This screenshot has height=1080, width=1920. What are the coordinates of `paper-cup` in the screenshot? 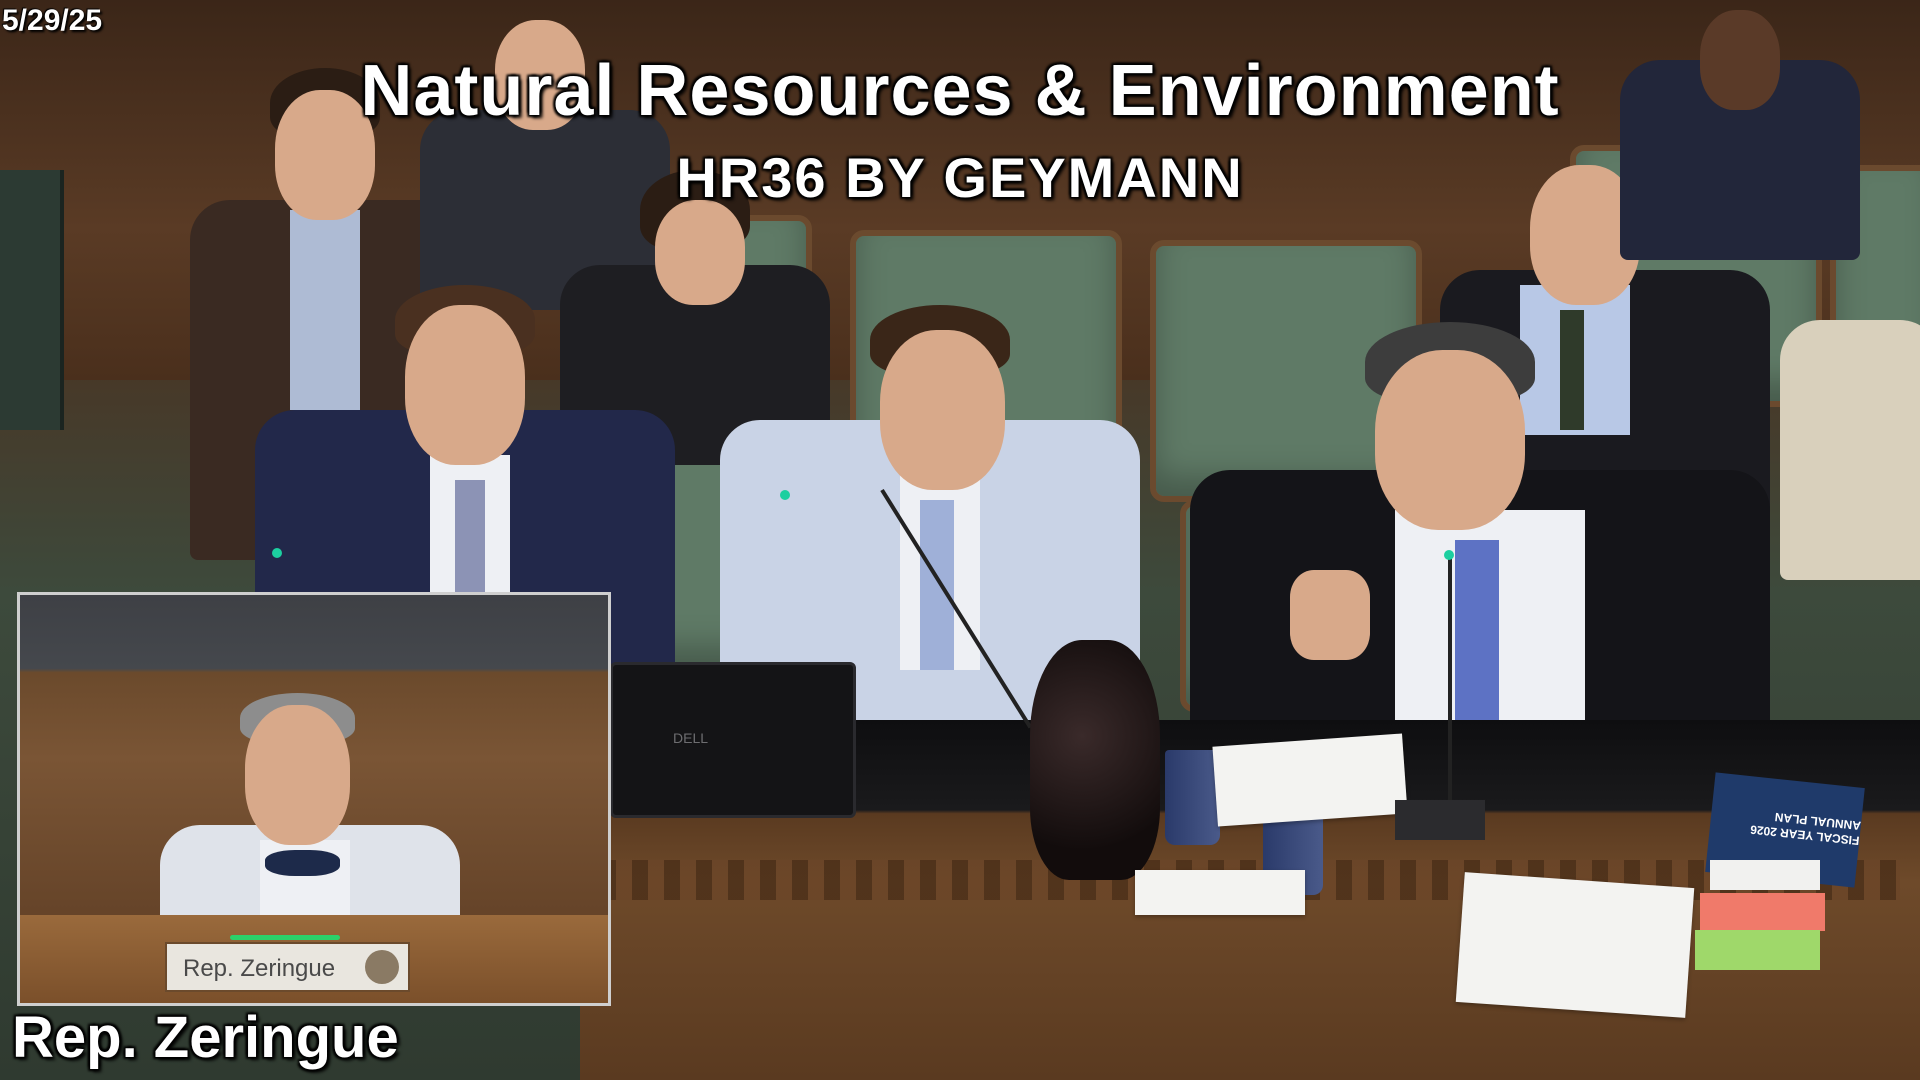 It's located at (1192, 797).